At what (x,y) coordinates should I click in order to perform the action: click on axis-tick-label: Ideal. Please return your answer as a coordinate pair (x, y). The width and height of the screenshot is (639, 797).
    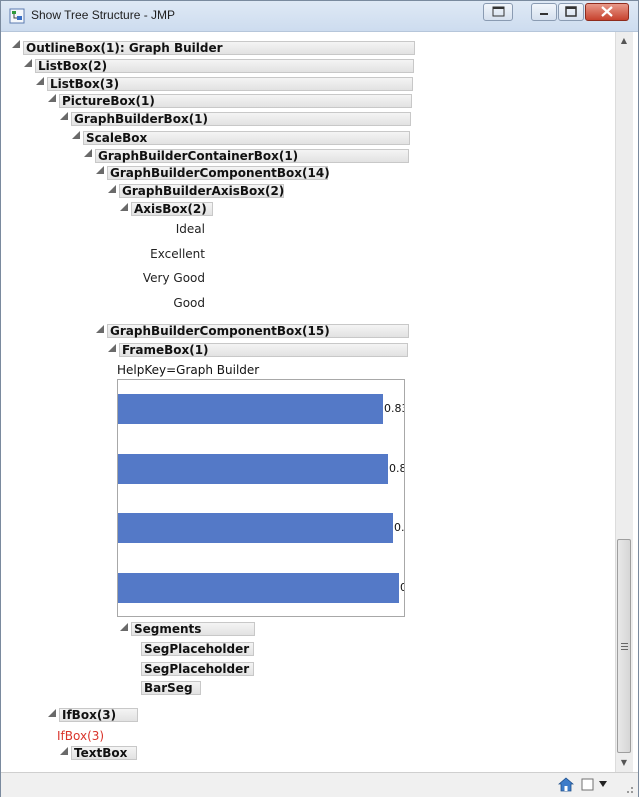
    Looking at the image, I should click on (190, 229).